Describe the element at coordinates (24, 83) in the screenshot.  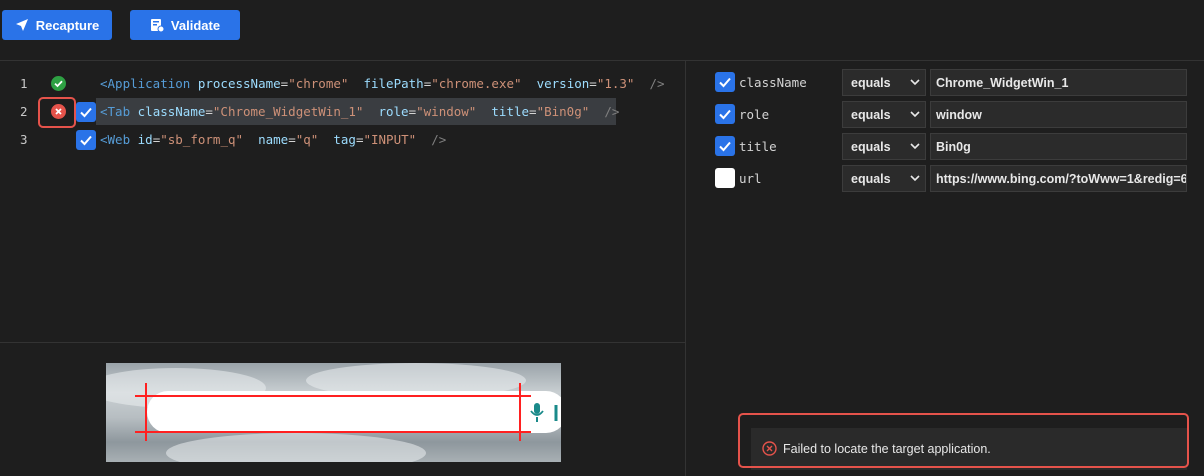
I see `line-number: 1` at that location.